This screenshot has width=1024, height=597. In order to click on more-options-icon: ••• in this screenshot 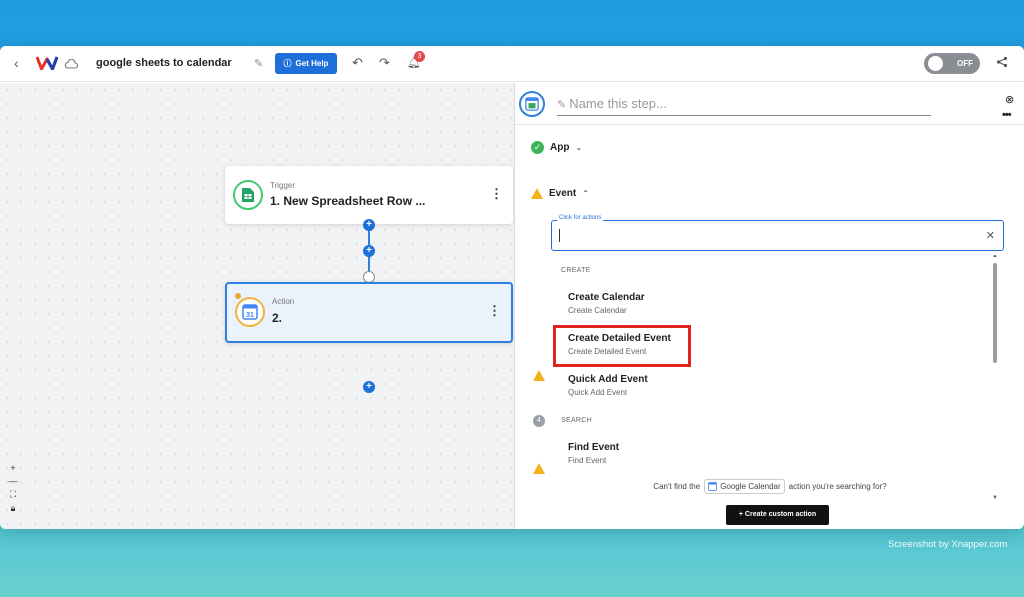, I will do `click(1007, 115)`.